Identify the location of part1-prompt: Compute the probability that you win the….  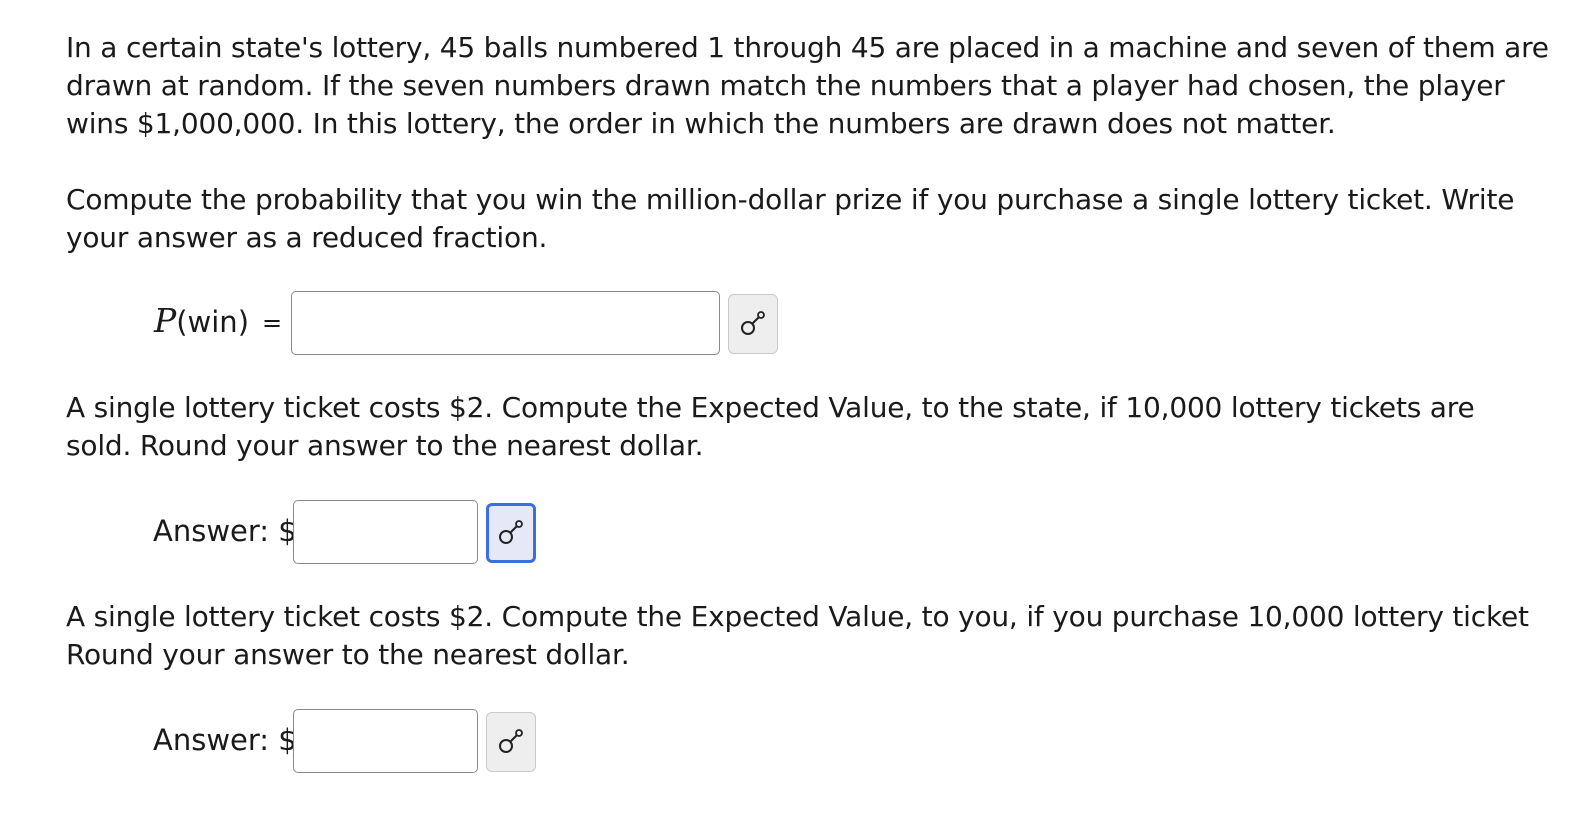
(822, 219).